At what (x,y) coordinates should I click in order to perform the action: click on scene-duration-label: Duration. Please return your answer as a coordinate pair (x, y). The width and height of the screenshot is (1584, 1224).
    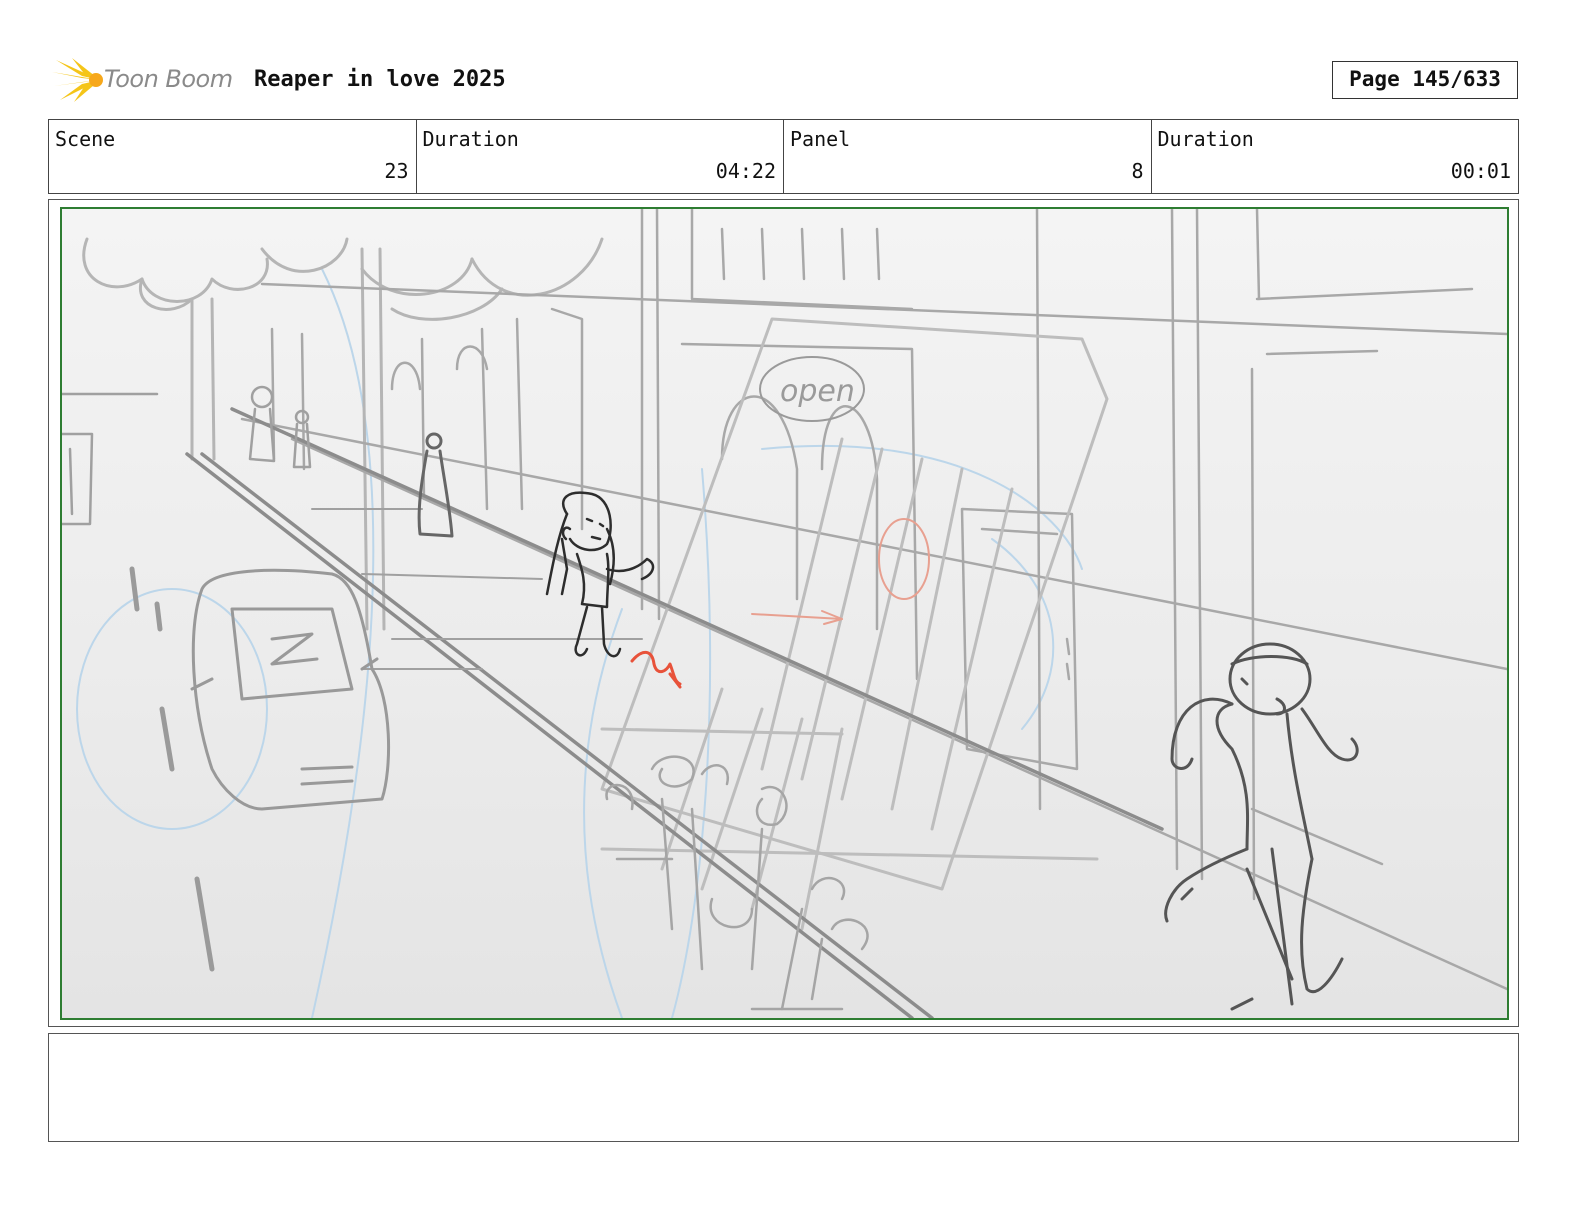
    Looking at the image, I should click on (470, 139).